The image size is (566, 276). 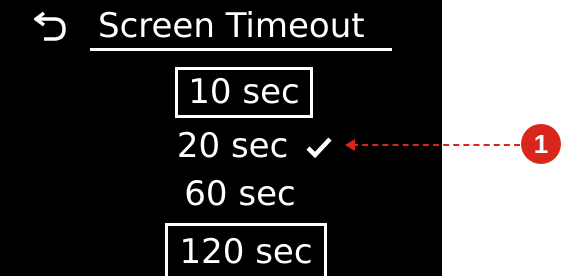 What do you see at coordinates (541, 144) in the screenshot?
I see `callout-badge: 1` at bounding box center [541, 144].